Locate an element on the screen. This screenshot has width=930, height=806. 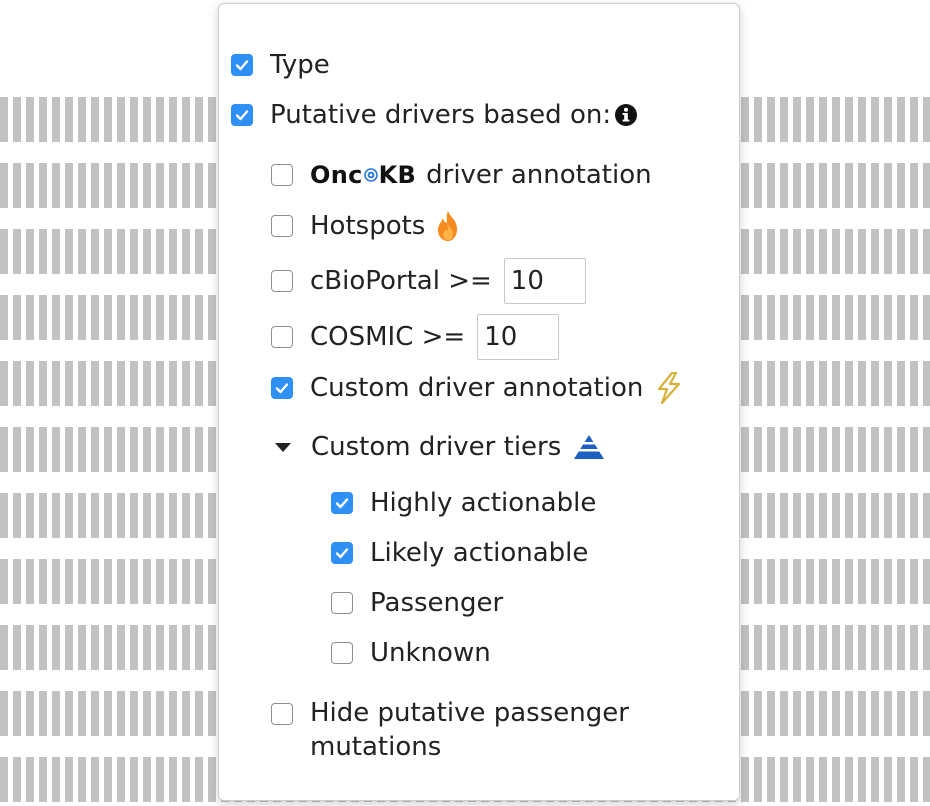
info-circle-icon is located at coordinates (626, 115).